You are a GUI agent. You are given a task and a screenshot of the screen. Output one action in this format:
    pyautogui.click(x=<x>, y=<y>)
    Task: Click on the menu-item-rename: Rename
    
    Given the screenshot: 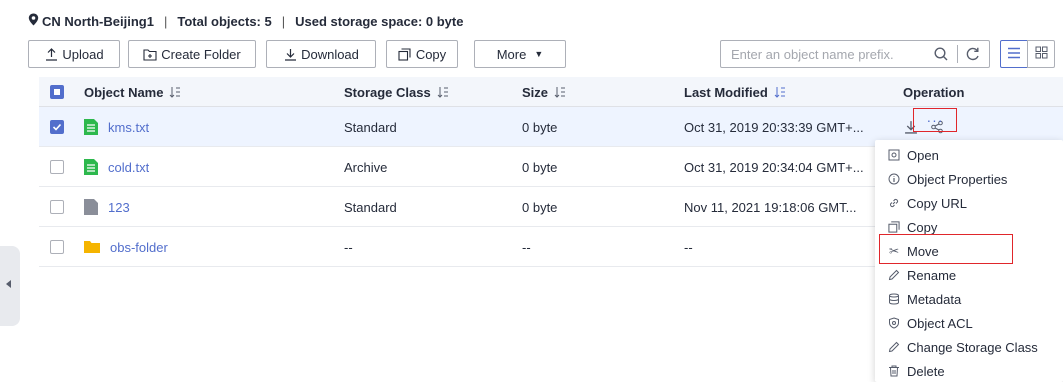 What is the action you would take?
    pyautogui.click(x=969, y=275)
    